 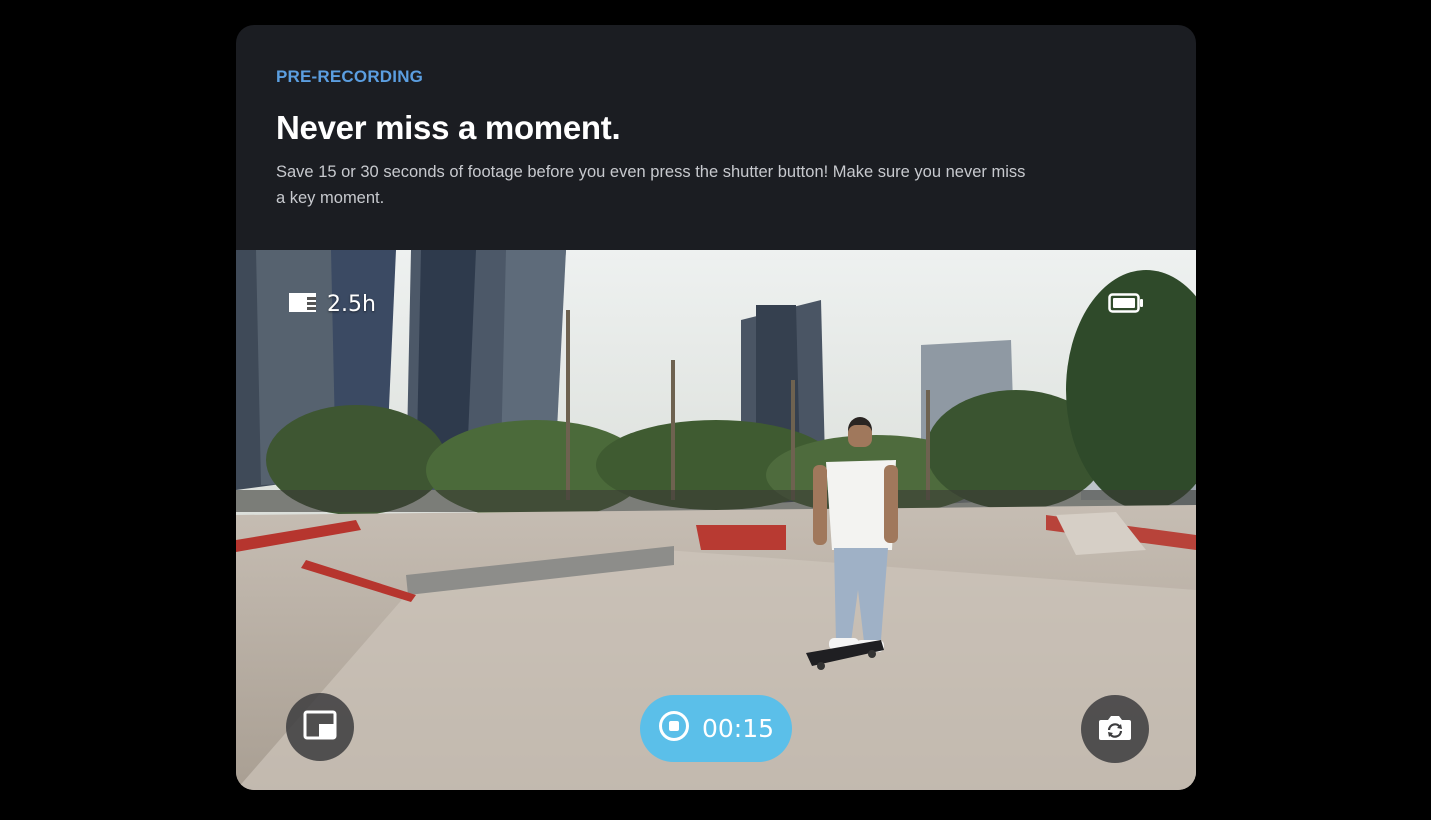 I want to click on stop-record-icon, so click(x=674, y=728).